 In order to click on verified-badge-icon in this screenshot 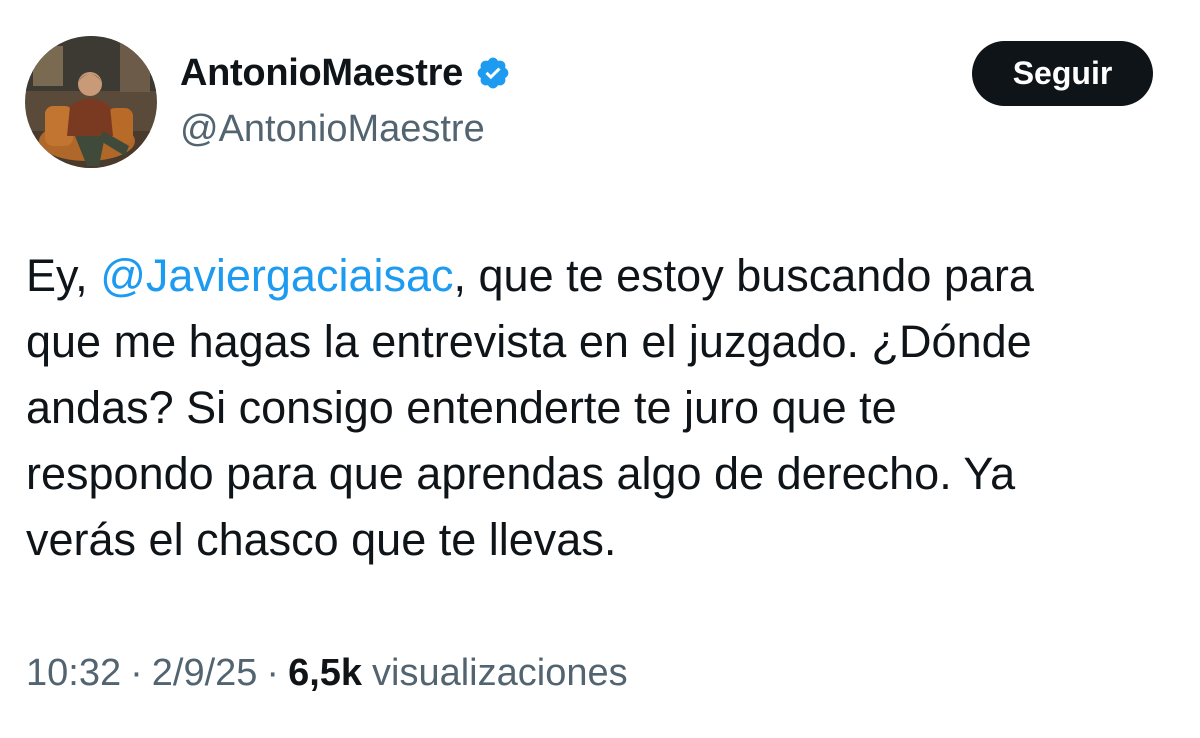, I will do `click(493, 73)`.